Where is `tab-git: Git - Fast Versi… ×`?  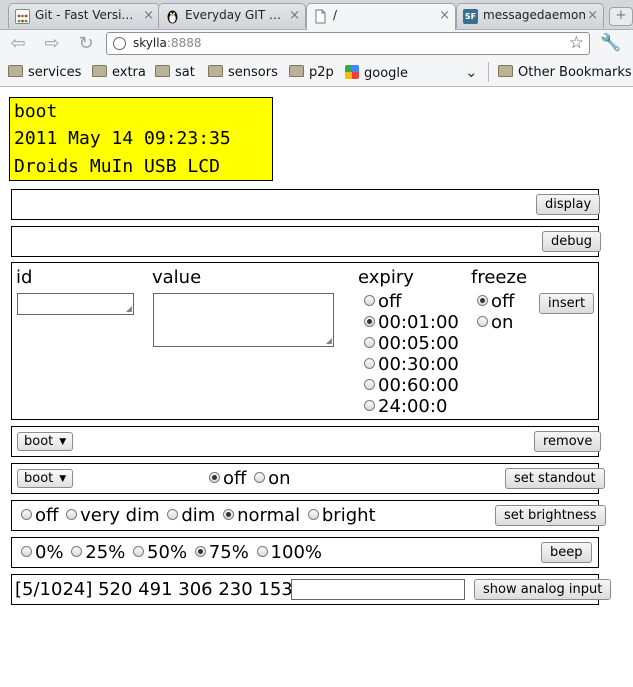
tab-git: Git - Fast Versi… × is located at coordinates (84, 15).